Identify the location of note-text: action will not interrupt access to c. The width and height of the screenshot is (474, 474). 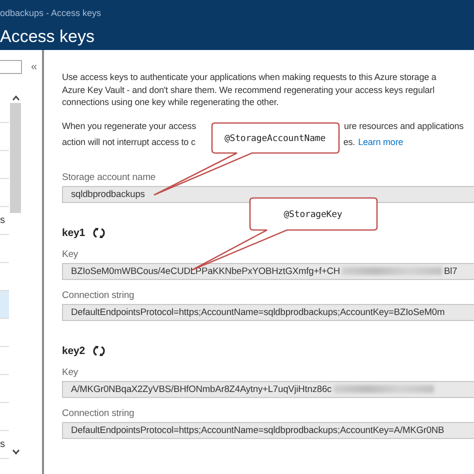
(129, 142).